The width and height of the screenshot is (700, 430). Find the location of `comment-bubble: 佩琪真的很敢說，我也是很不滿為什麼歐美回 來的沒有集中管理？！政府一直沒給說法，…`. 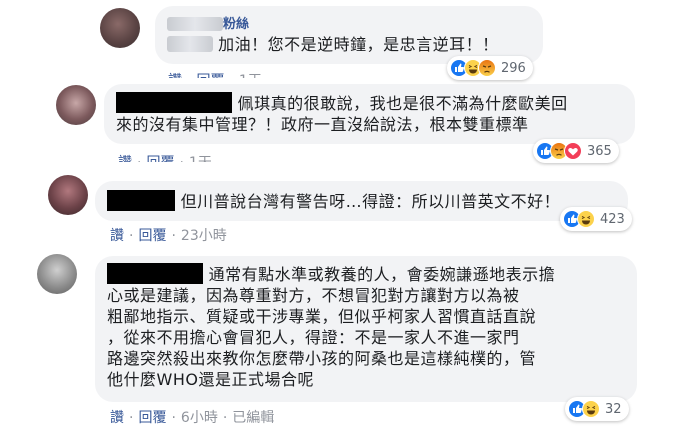

comment-bubble: 佩琪真的很敢說，我也是很不滿為什麼歐美回 來的沒有集中管理？！政府一直沒給說法，… is located at coordinates (369, 114).